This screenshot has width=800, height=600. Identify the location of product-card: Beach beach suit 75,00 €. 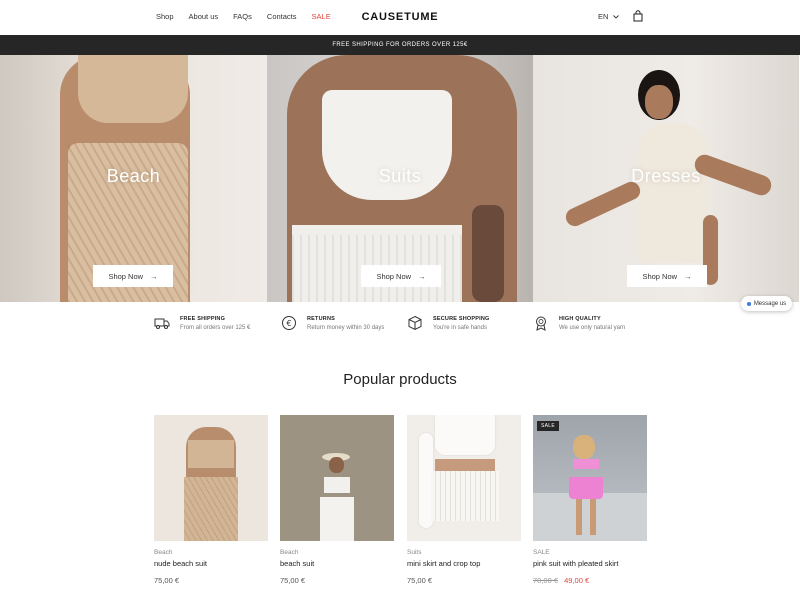
(337, 500).